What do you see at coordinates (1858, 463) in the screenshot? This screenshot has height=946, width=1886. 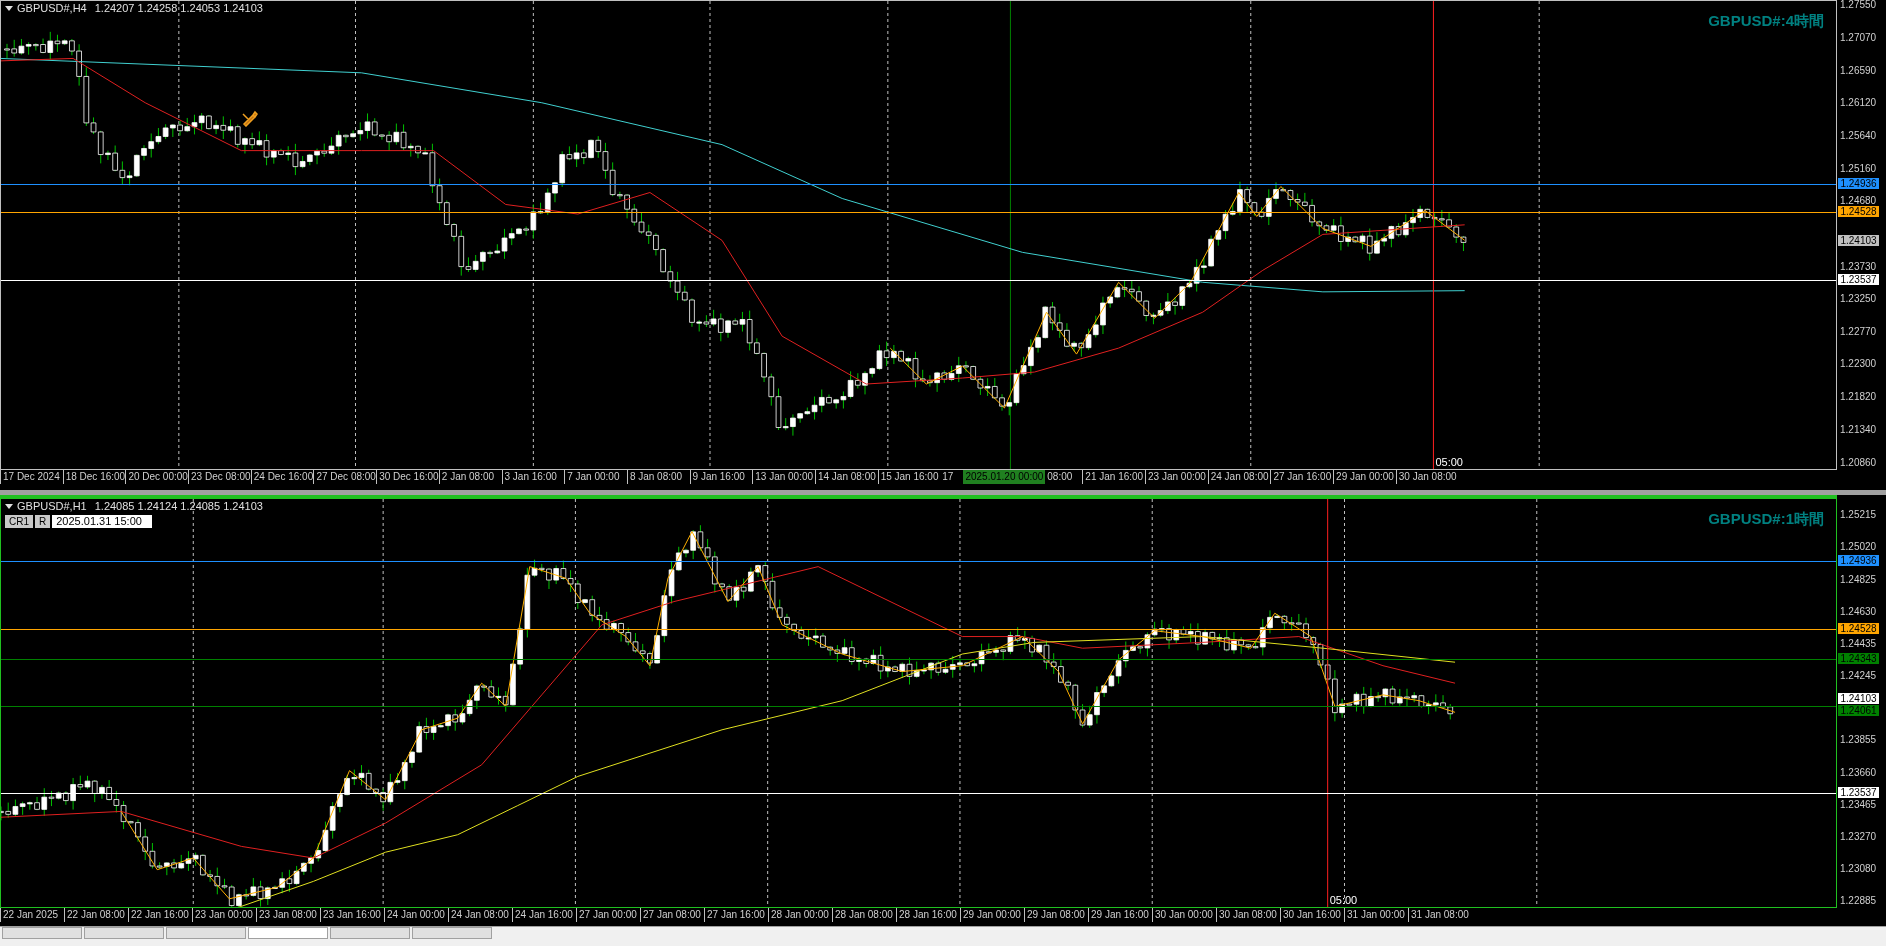 I see `price-tick-label: 1.20860` at bounding box center [1858, 463].